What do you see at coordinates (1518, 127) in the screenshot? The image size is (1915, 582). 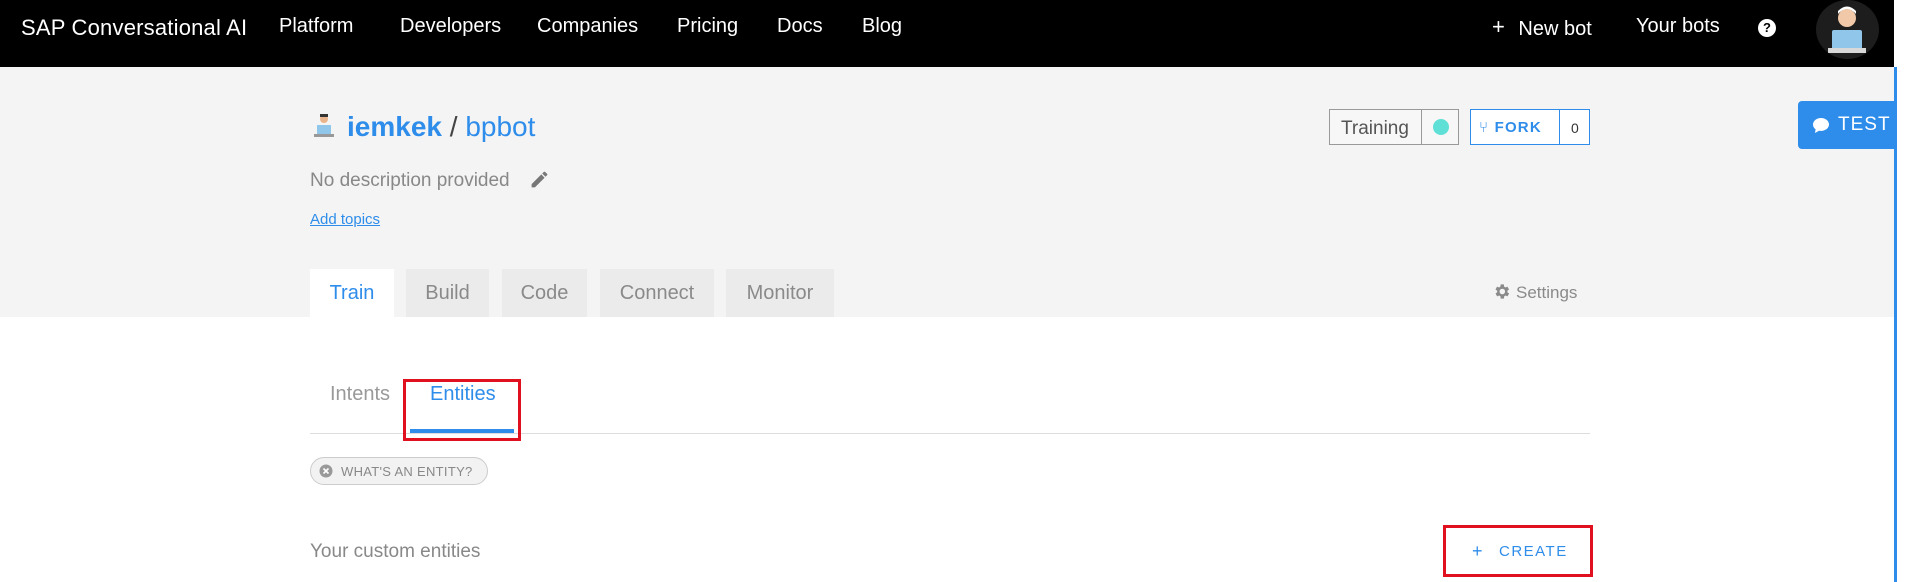 I see `fork-text: FORK` at bounding box center [1518, 127].